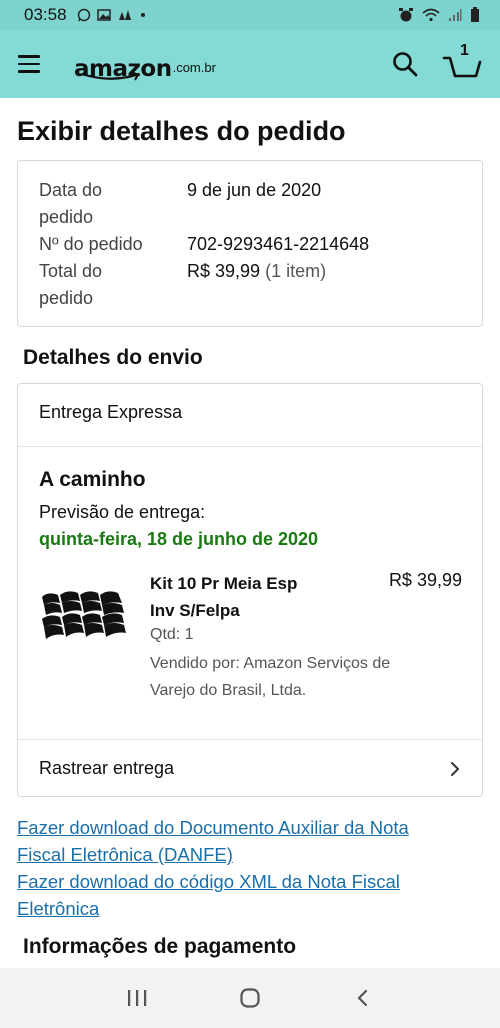  I want to click on header-actions: 1, so click(436, 63).